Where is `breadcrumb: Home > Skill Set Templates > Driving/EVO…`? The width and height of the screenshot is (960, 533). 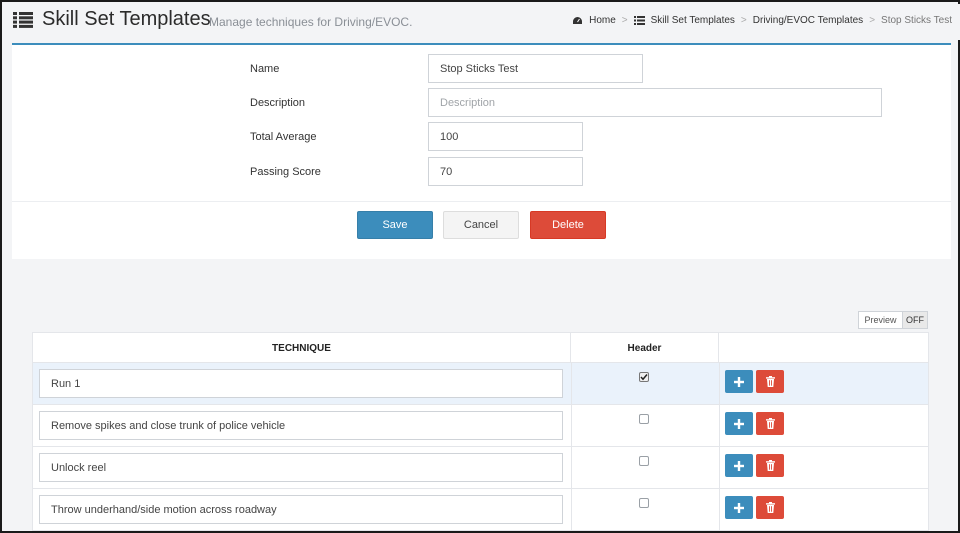 breadcrumb: Home > Skill Set Templates > Driving/EVO… is located at coordinates (762, 20).